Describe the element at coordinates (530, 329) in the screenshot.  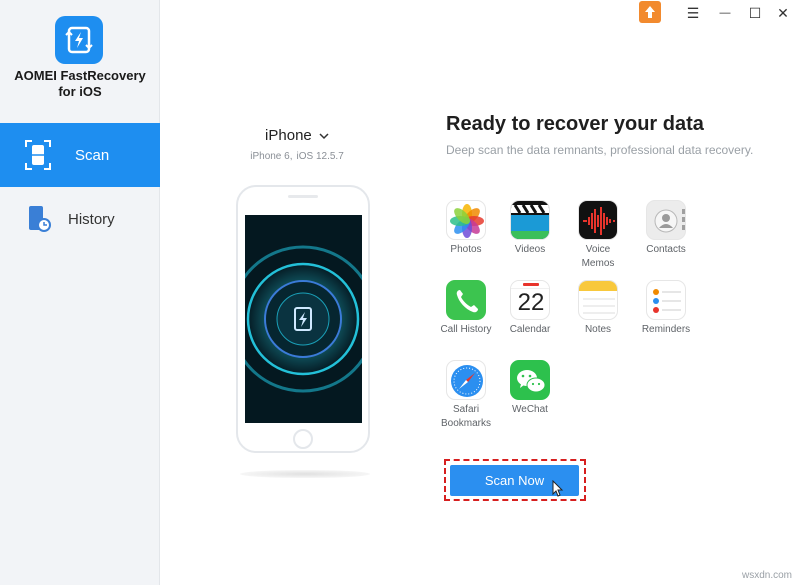
I see `data-type-label: Calendar` at that location.